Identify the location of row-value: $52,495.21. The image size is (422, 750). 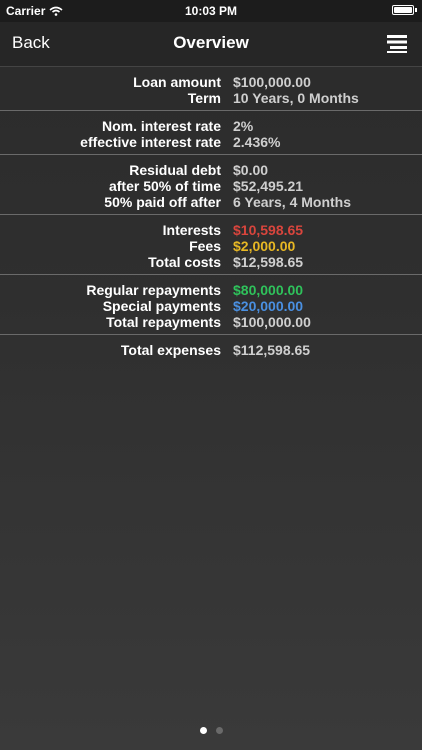
(268, 186).